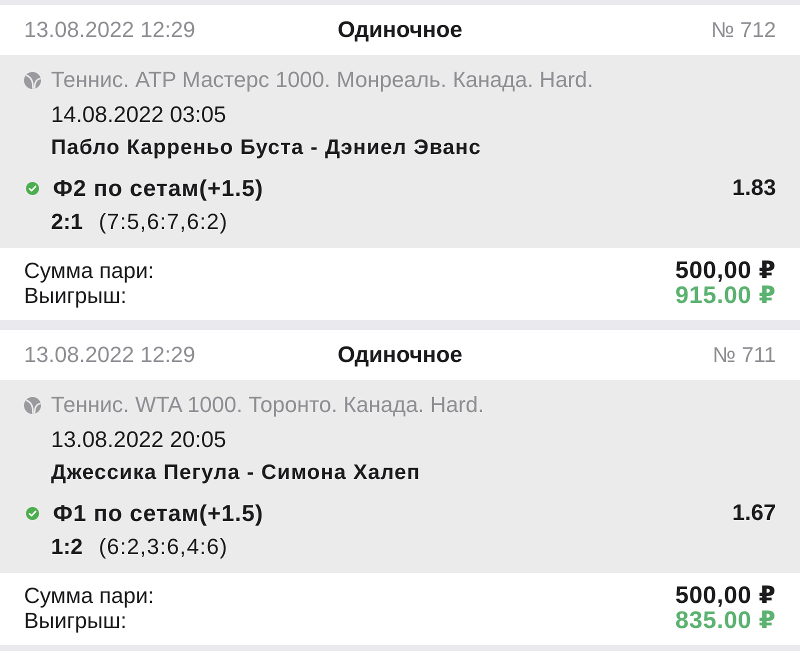 This screenshot has width=800, height=651. Describe the element at coordinates (754, 513) in the screenshot. I see `odds-value: 1.67` at that location.